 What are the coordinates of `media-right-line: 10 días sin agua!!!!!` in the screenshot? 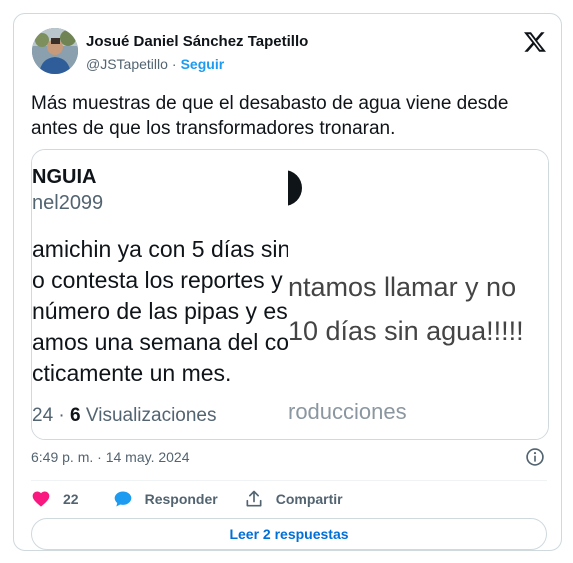 It's located at (406, 331).